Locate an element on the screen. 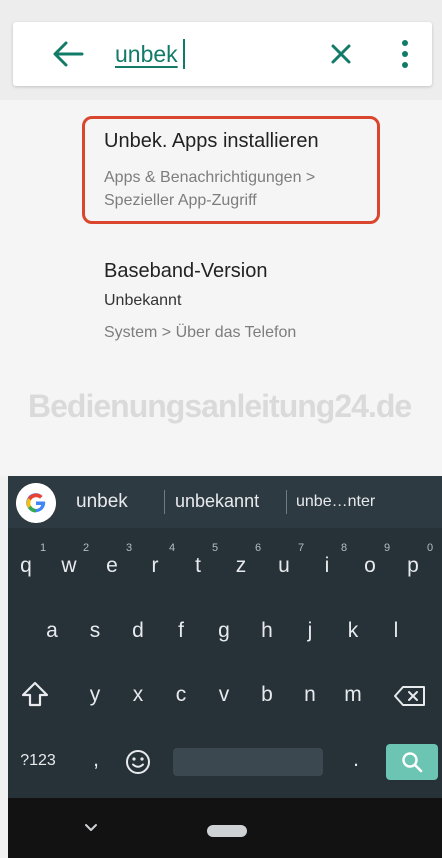 This screenshot has height=858, width=442. key-b: b is located at coordinates (267, 695).